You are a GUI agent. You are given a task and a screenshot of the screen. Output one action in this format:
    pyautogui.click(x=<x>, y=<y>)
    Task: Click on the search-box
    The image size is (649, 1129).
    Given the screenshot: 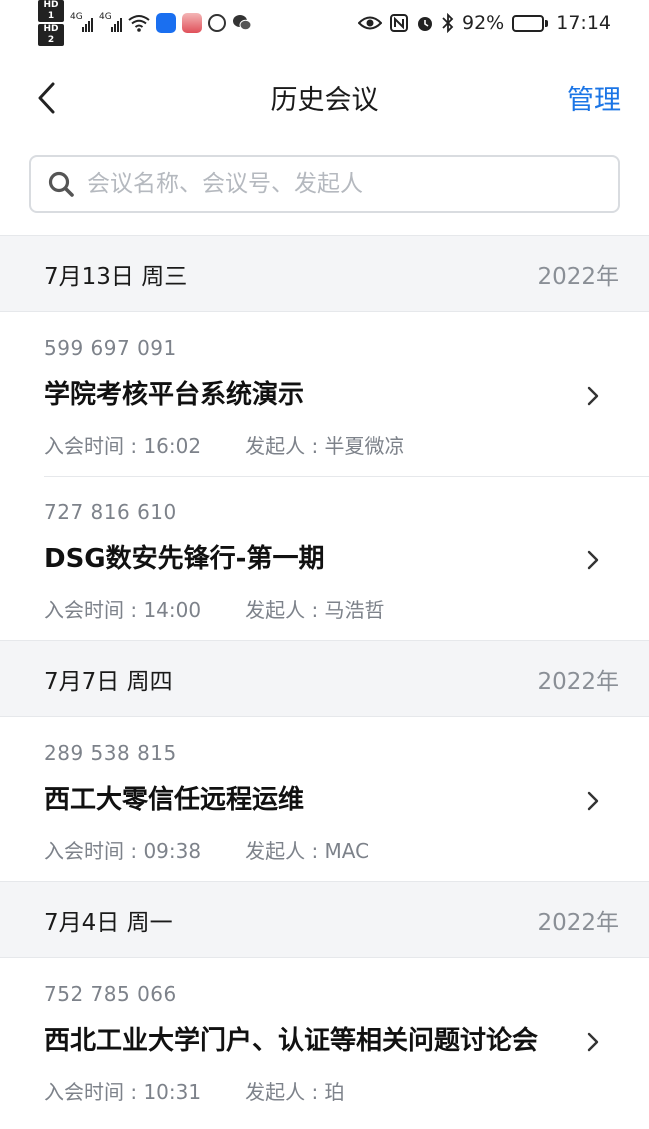 What is the action you would take?
    pyautogui.click(x=324, y=184)
    